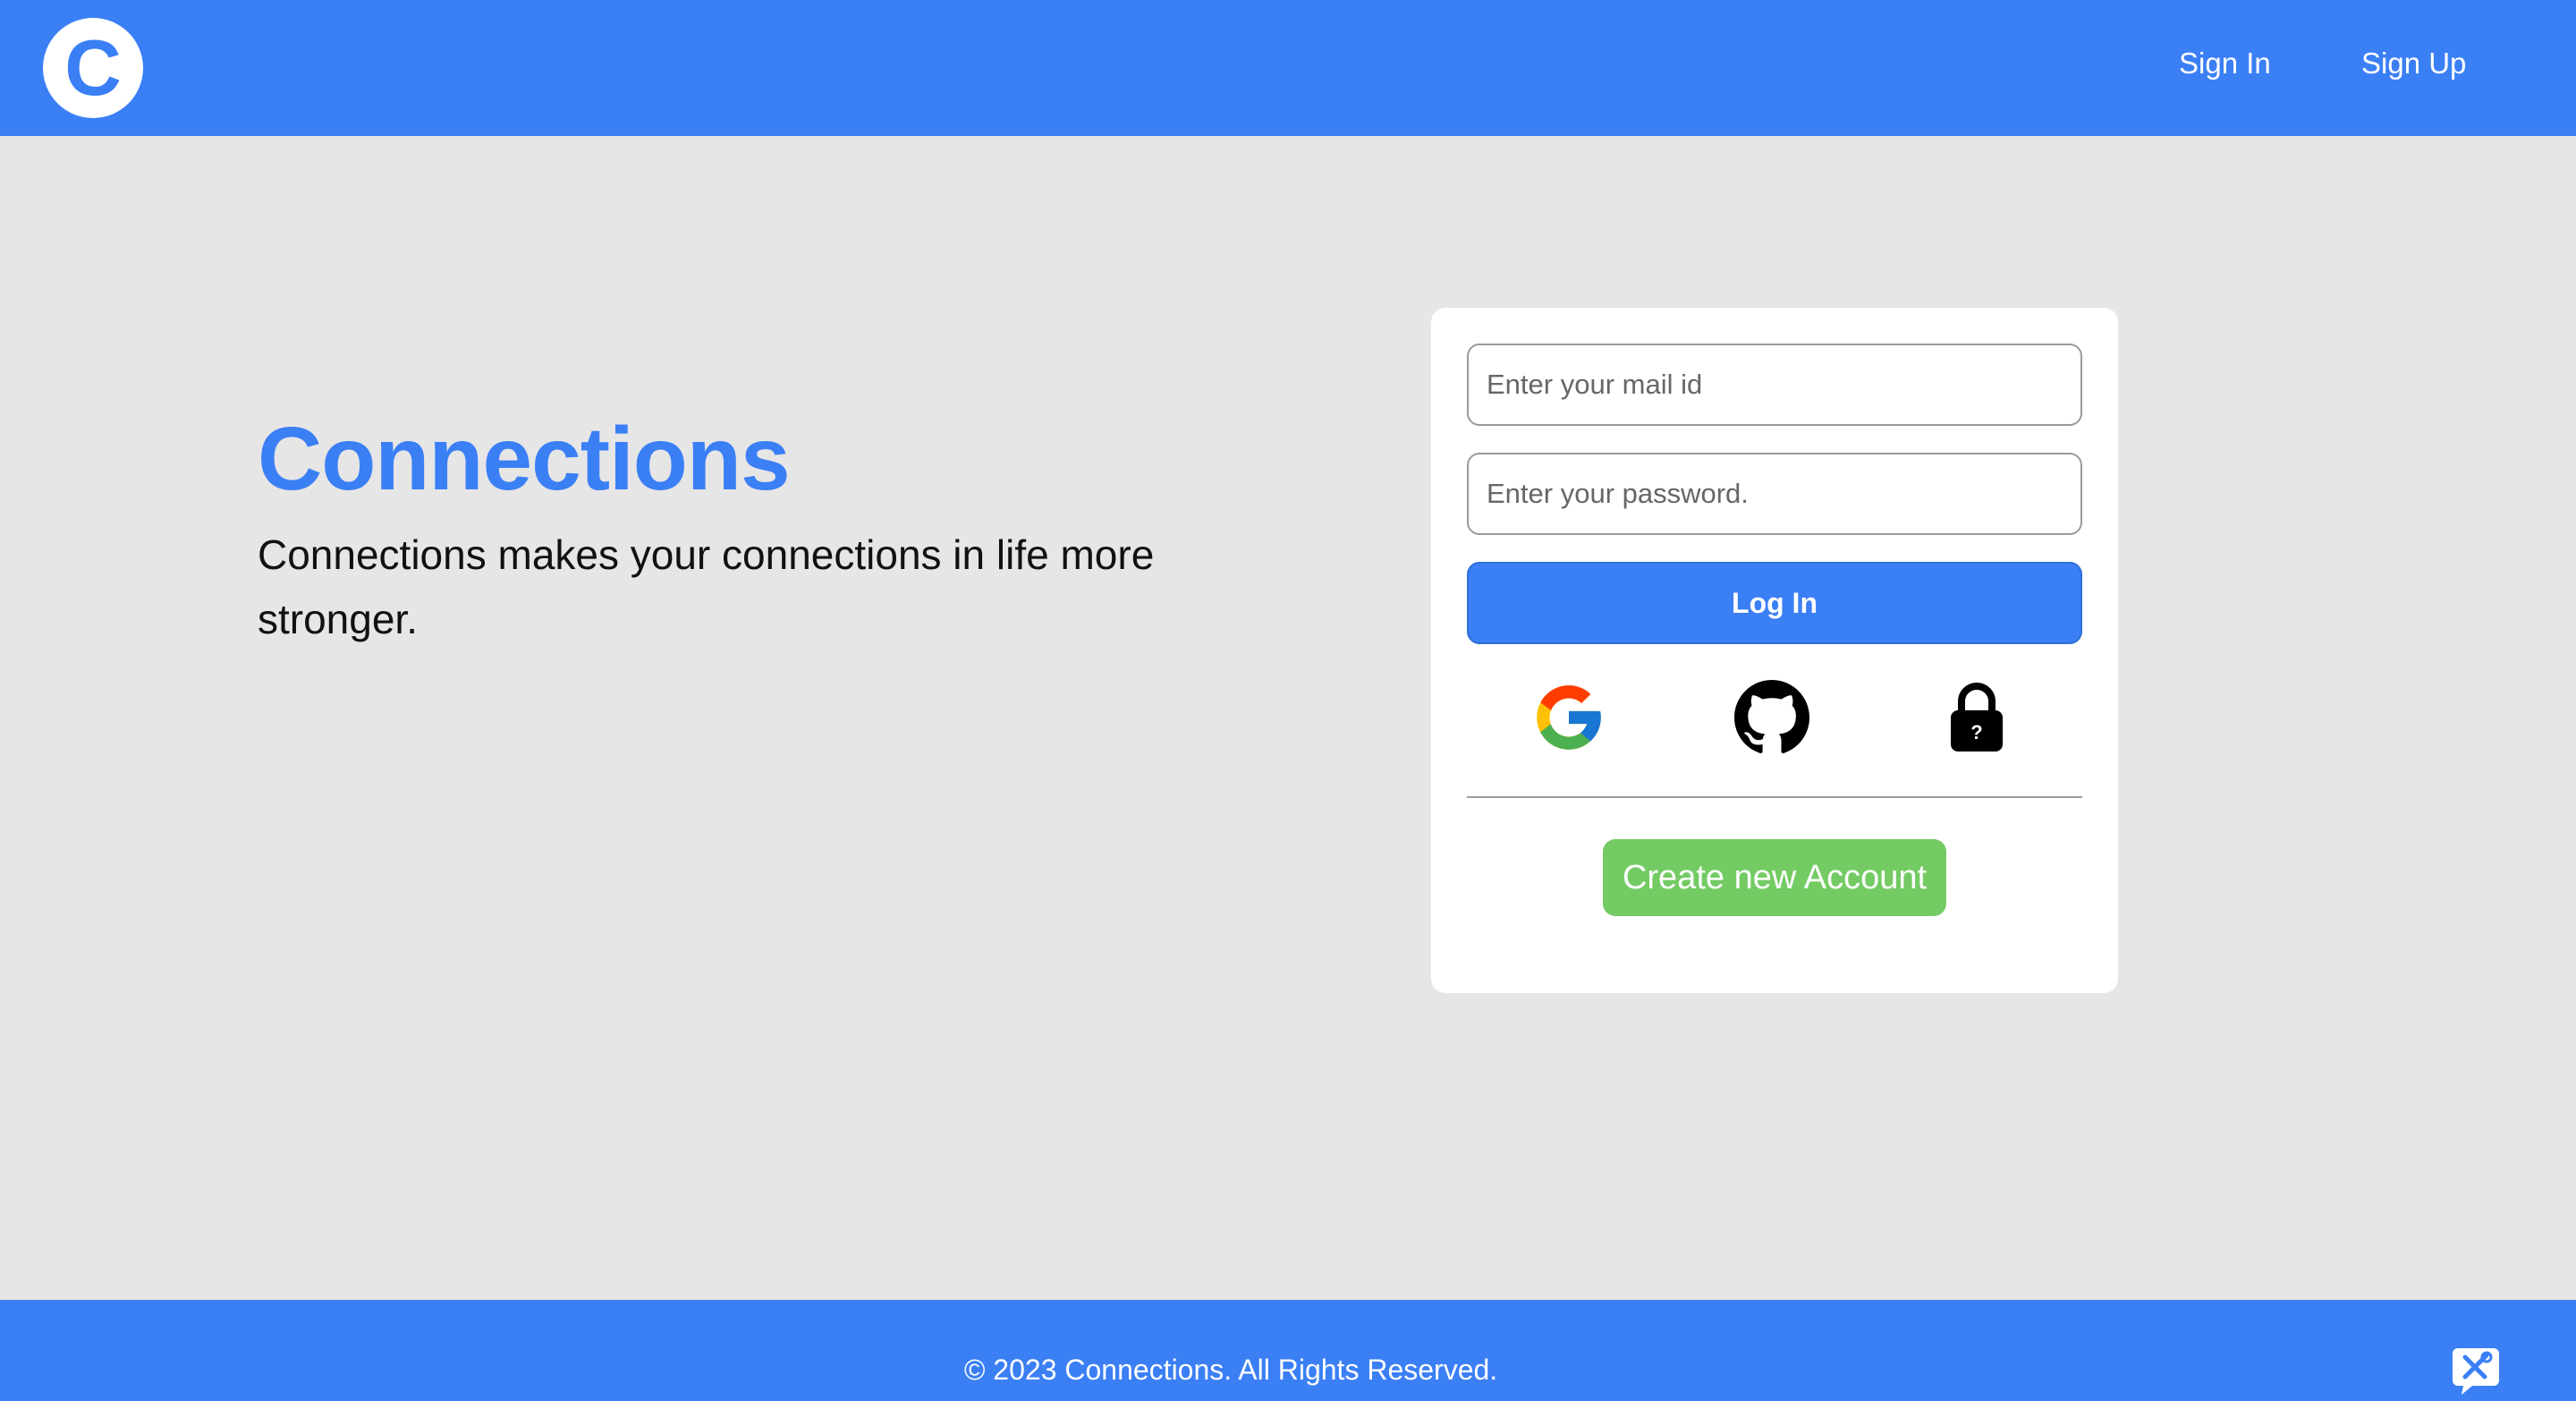 This screenshot has width=2576, height=1401. I want to click on tools-icon, so click(2476, 1371).